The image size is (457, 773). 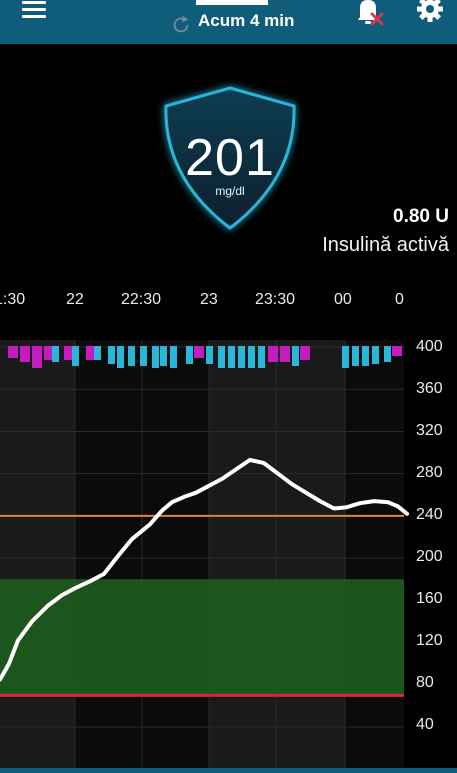 I want to click on bell-muted-icon, so click(x=368, y=14).